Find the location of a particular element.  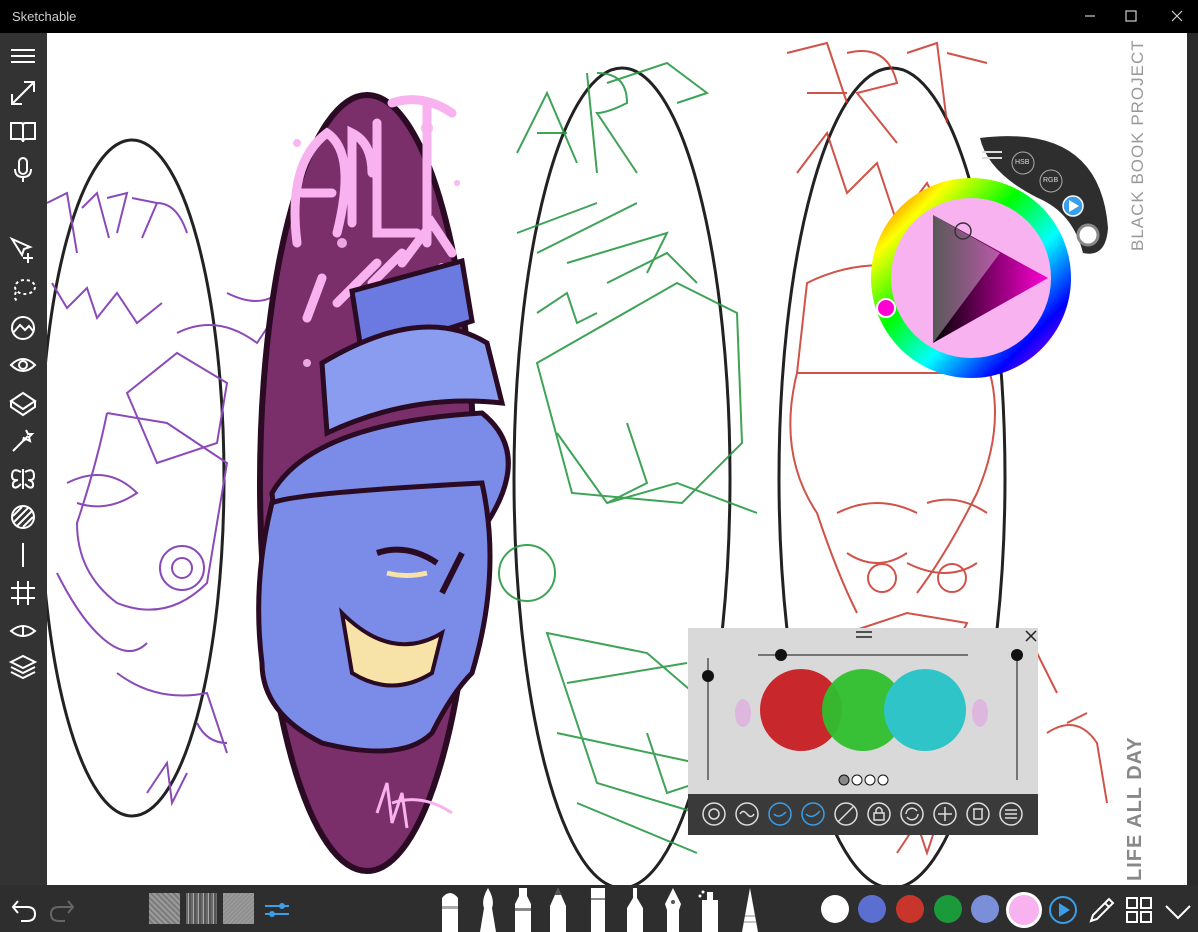

gallery-grid-icon is located at coordinates (1139, 910).